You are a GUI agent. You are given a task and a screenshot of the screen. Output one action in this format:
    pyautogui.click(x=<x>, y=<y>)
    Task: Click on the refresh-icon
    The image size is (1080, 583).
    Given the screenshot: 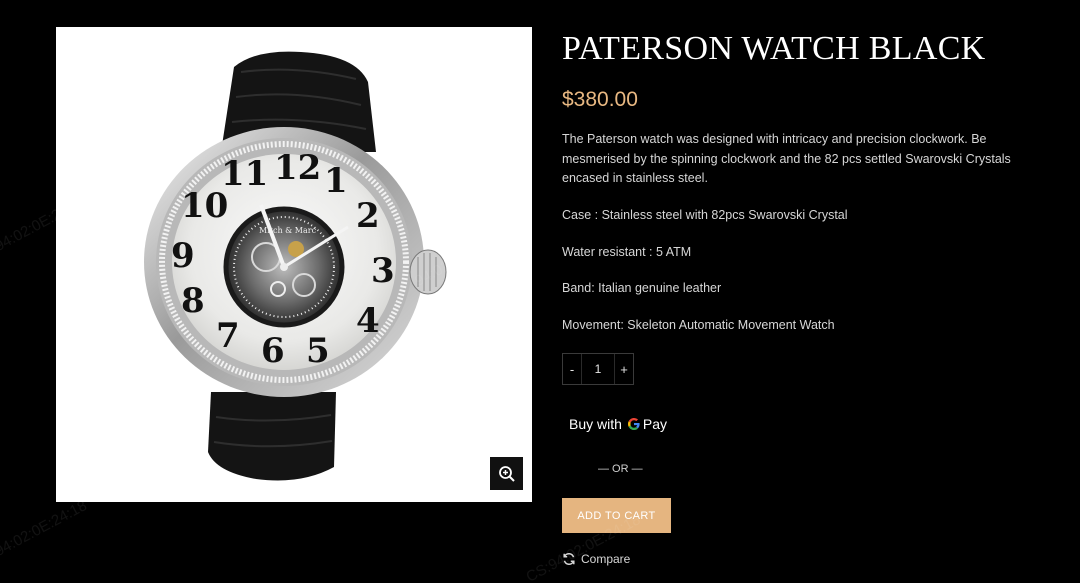 What is the action you would take?
    pyautogui.click(x=569, y=559)
    